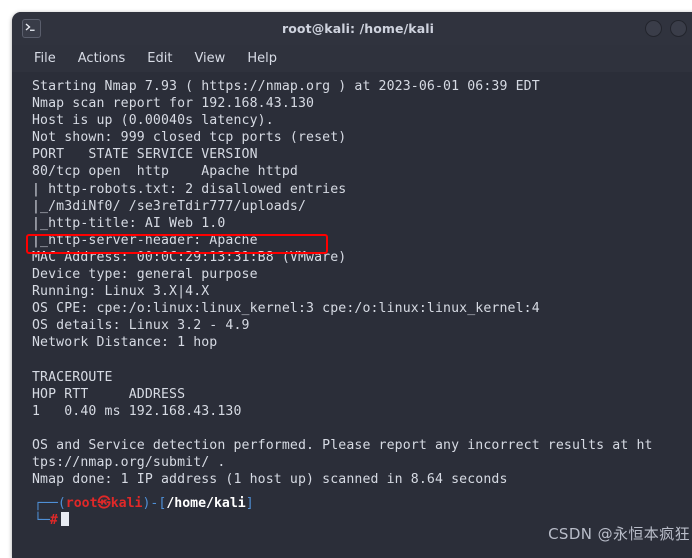 This screenshot has width=692, height=558. Describe the element at coordinates (45, 58) in the screenshot. I see `menu-item-file: File` at that location.